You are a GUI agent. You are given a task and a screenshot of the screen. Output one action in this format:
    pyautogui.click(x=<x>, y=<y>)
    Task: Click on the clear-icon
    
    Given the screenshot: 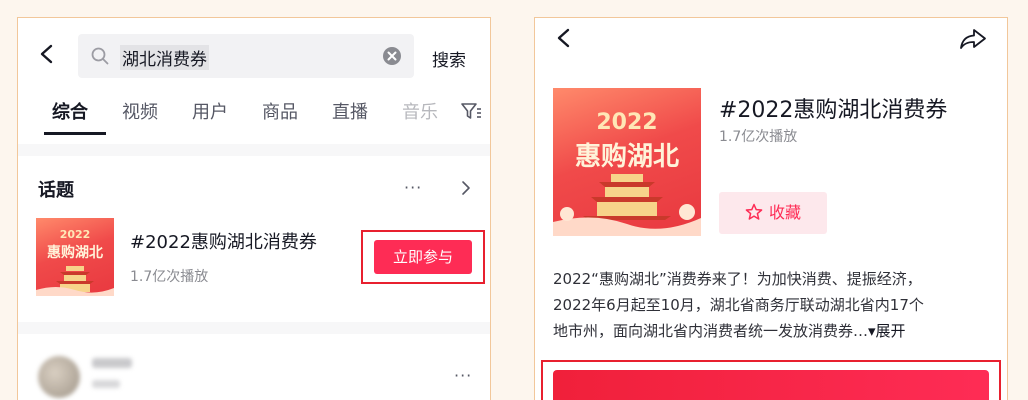 What is the action you would take?
    pyautogui.click(x=392, y=56)
    